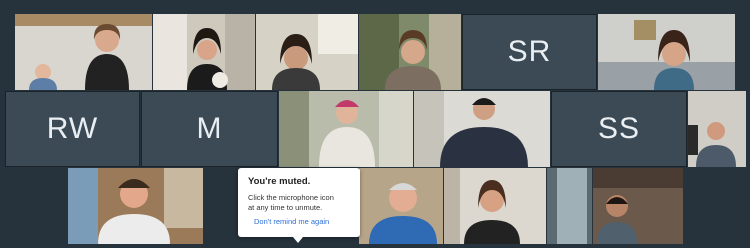 The width and height of the screenshot is (750, 248). What do you see at coordinates (279, 181) in the screenshot?
I see `tooltip-title: You're muted.` at bounding box center [279, 181].